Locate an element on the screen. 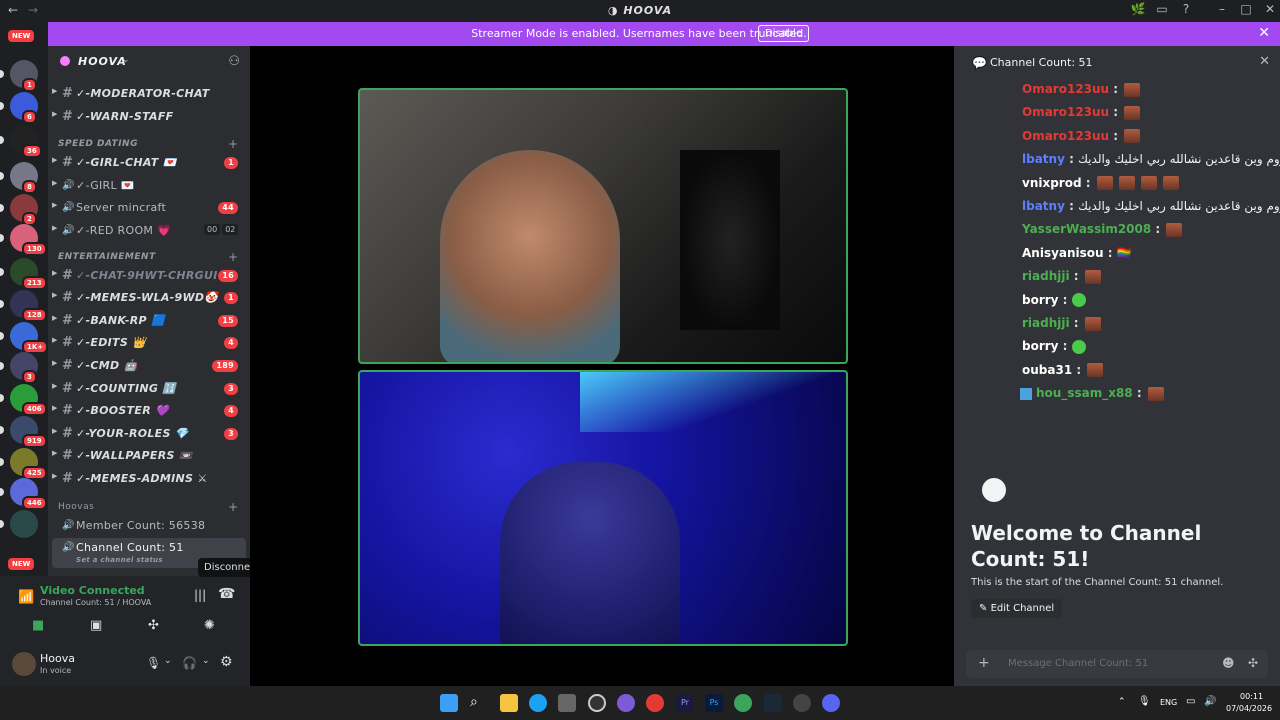  help-icon: ? is located at coordinates (1186, 9).